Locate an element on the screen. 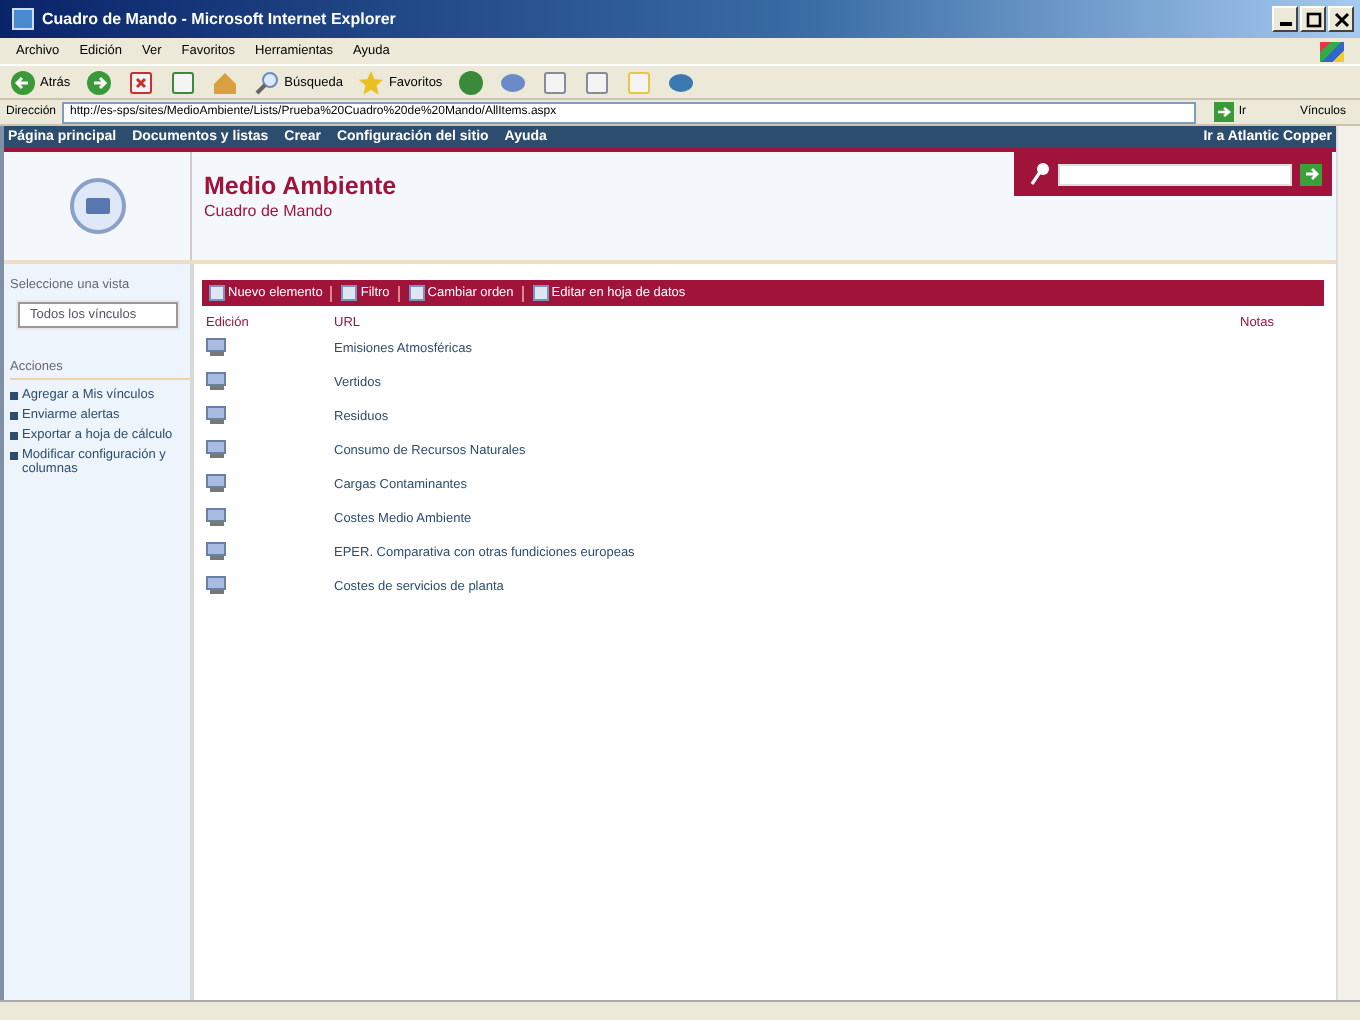 The image size is (1360, 1020). maximize-icon is located at coordinates (1313, 19).